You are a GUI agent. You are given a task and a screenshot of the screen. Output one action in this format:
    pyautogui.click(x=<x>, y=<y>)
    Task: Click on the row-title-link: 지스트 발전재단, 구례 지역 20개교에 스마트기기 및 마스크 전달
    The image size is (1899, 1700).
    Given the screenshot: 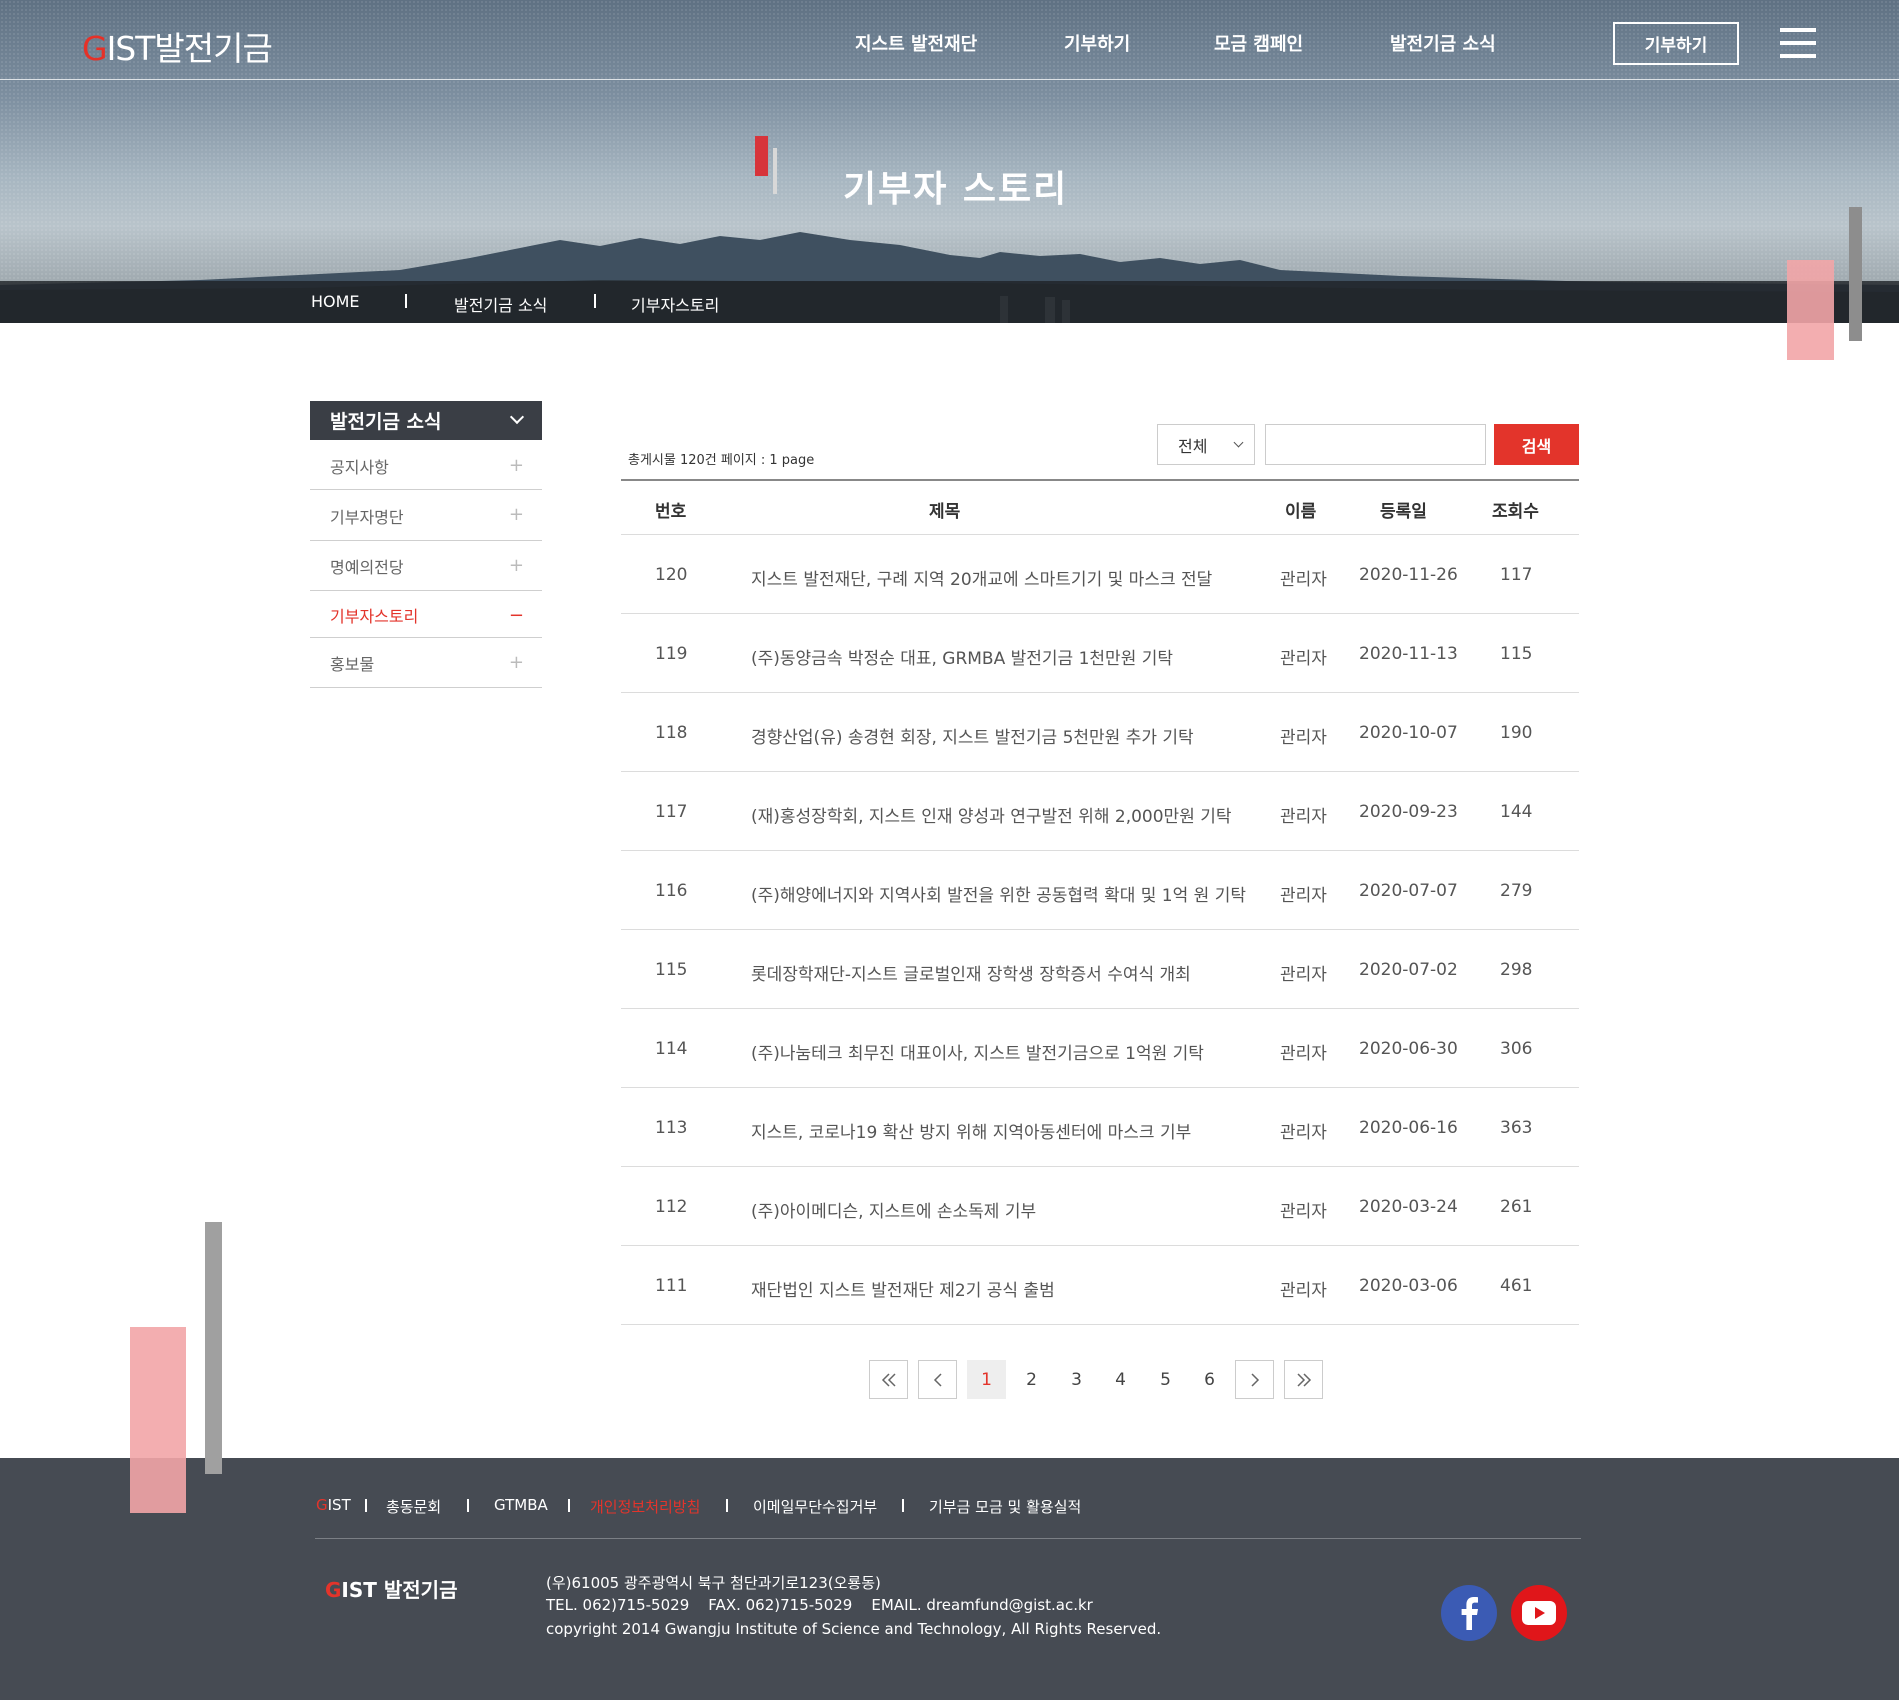 What is the action you would take?
    pyautogui.click(x=981, y=577)
    